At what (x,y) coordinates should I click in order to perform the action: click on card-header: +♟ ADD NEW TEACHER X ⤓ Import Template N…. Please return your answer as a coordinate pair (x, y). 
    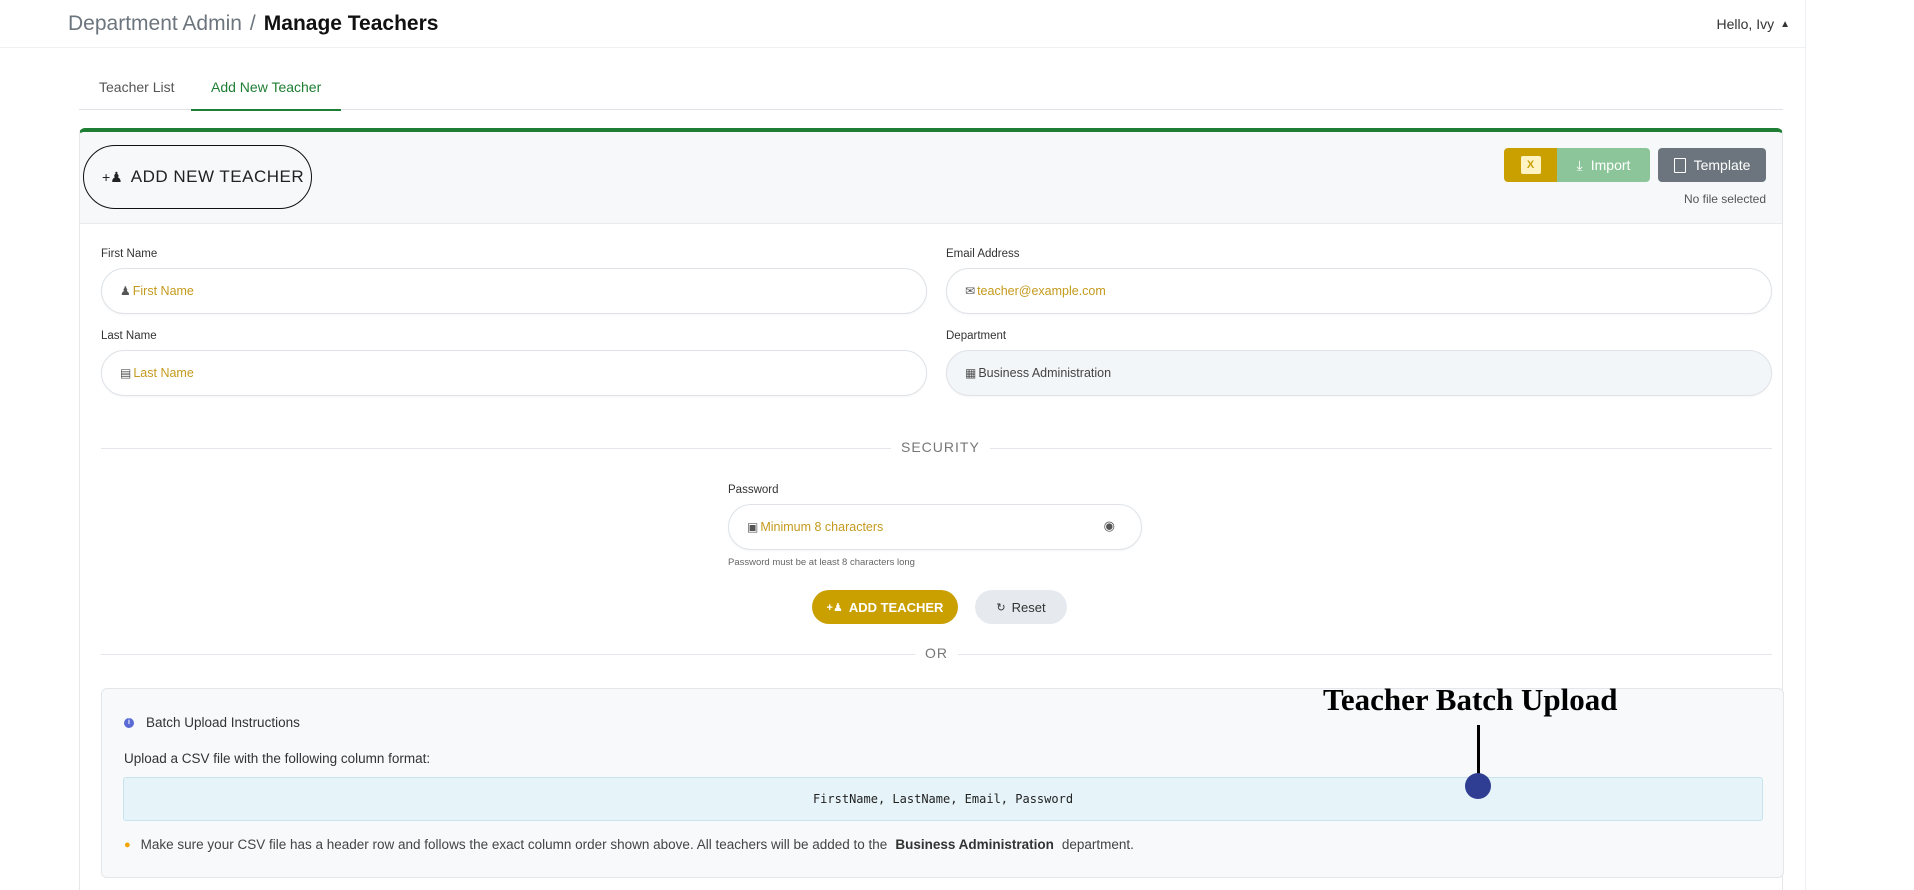
    Looking at the image, I should click on (931, 178).